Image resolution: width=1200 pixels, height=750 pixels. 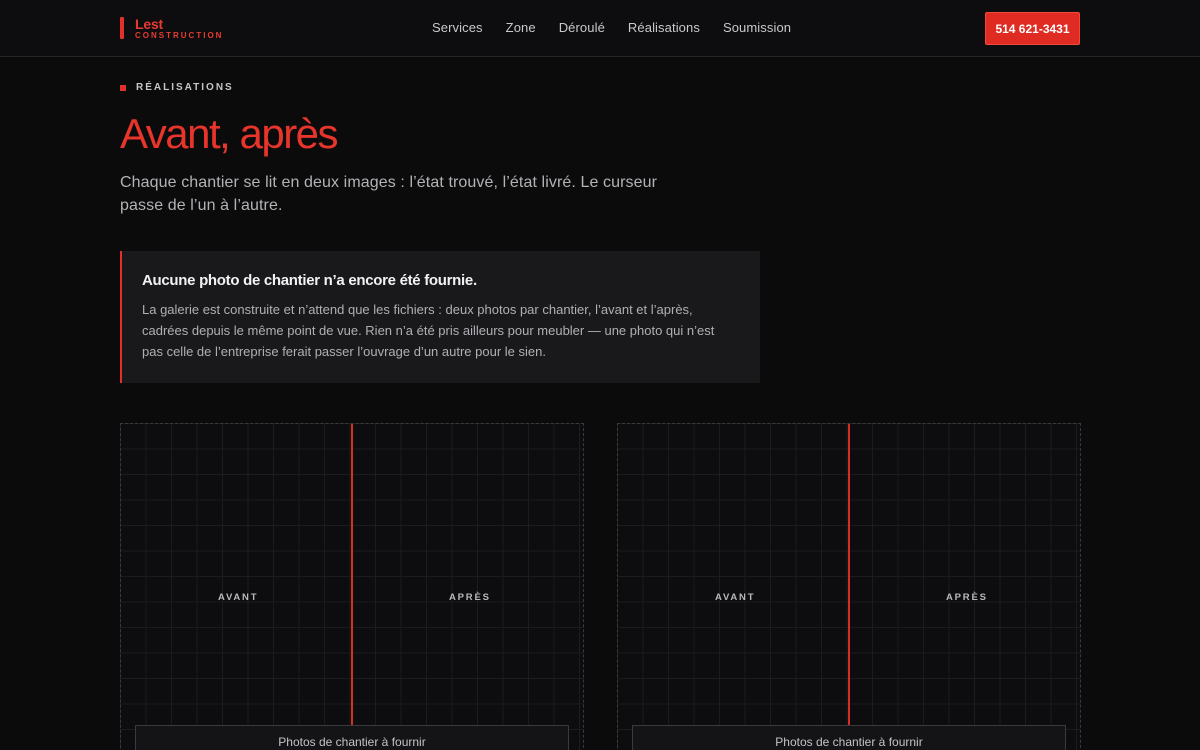 What do you see at coordinates (521, 27) in the screenshot?
I see `nav-link-zone: Zone` at bounding box center [521, 27].